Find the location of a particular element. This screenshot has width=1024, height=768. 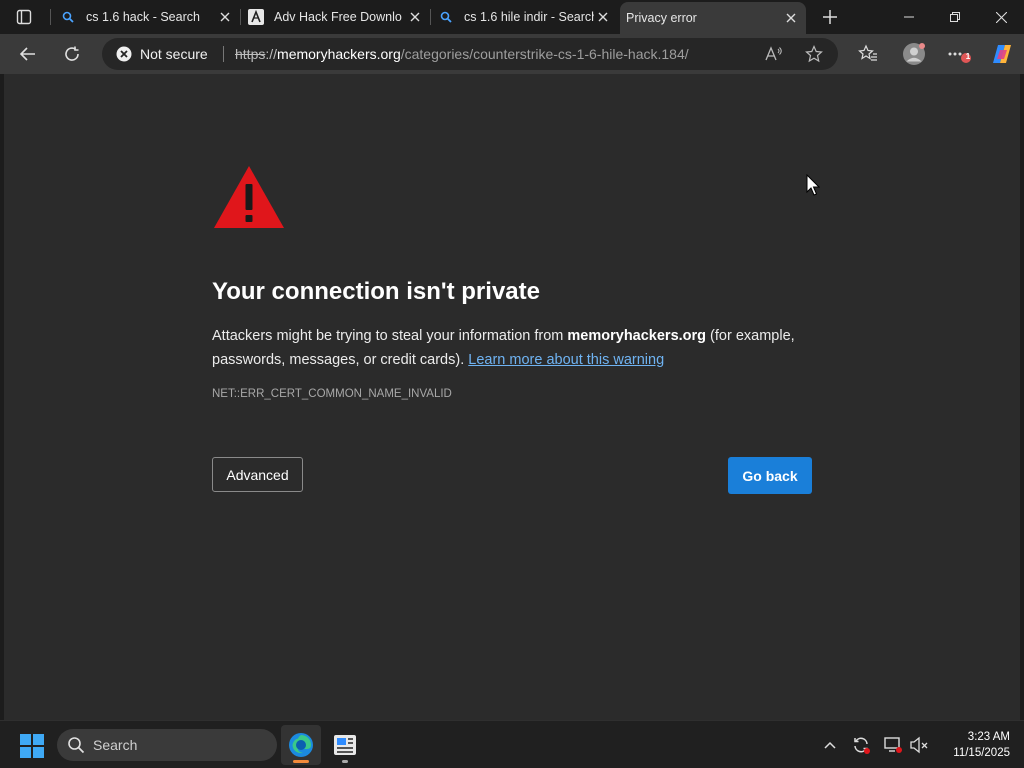

tab-title: cs 1.6 hack - Search is located at coordinates (143, 17).